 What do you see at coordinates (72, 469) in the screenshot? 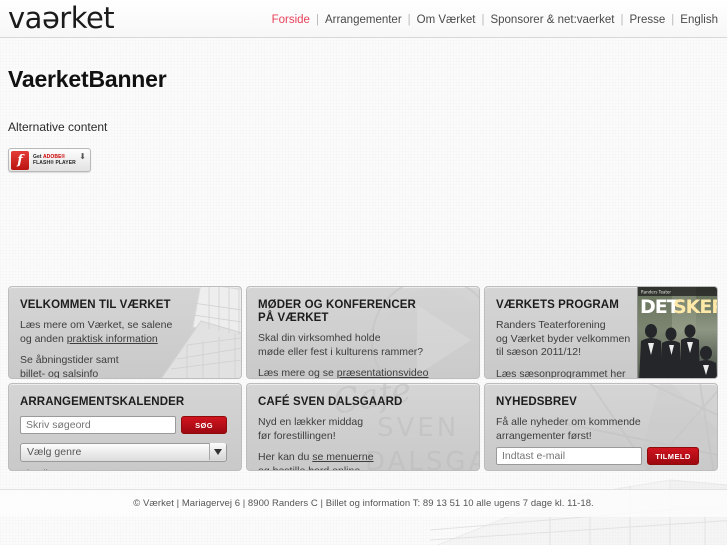
I see `link-vis-alle-arrangementer: Vis alle arrangementer` at bounding box center [72, 469].